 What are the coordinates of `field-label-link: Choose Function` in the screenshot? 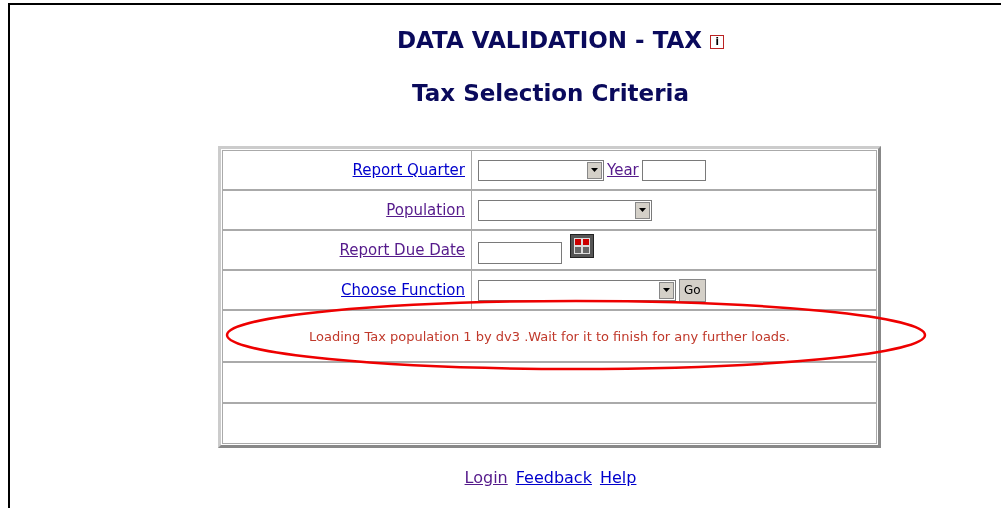 It's located at (403, 290).